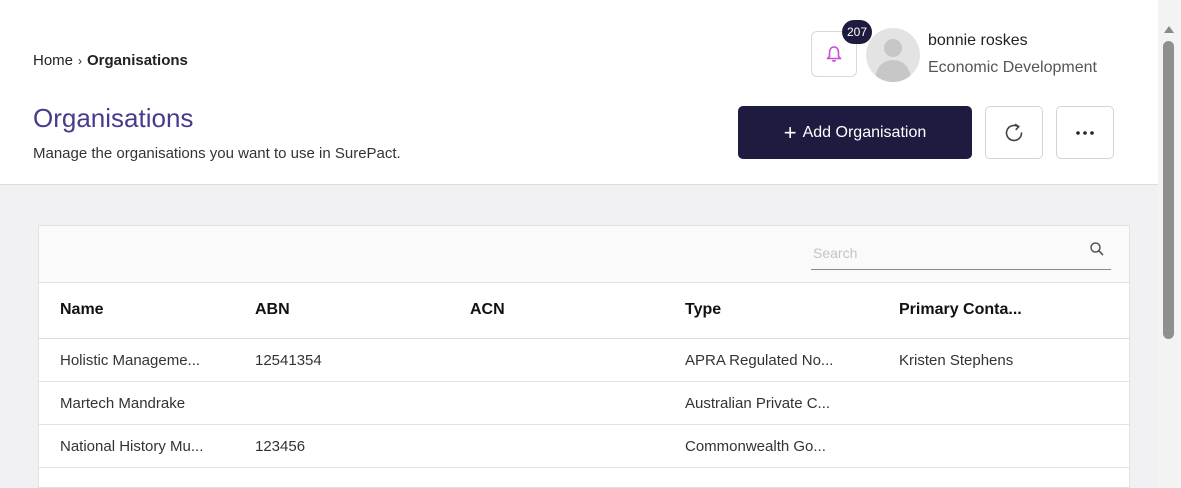 The width and height of the screenshot is (1181, 488). I want to click on more-horizontal-icon, so click(1085, 132).